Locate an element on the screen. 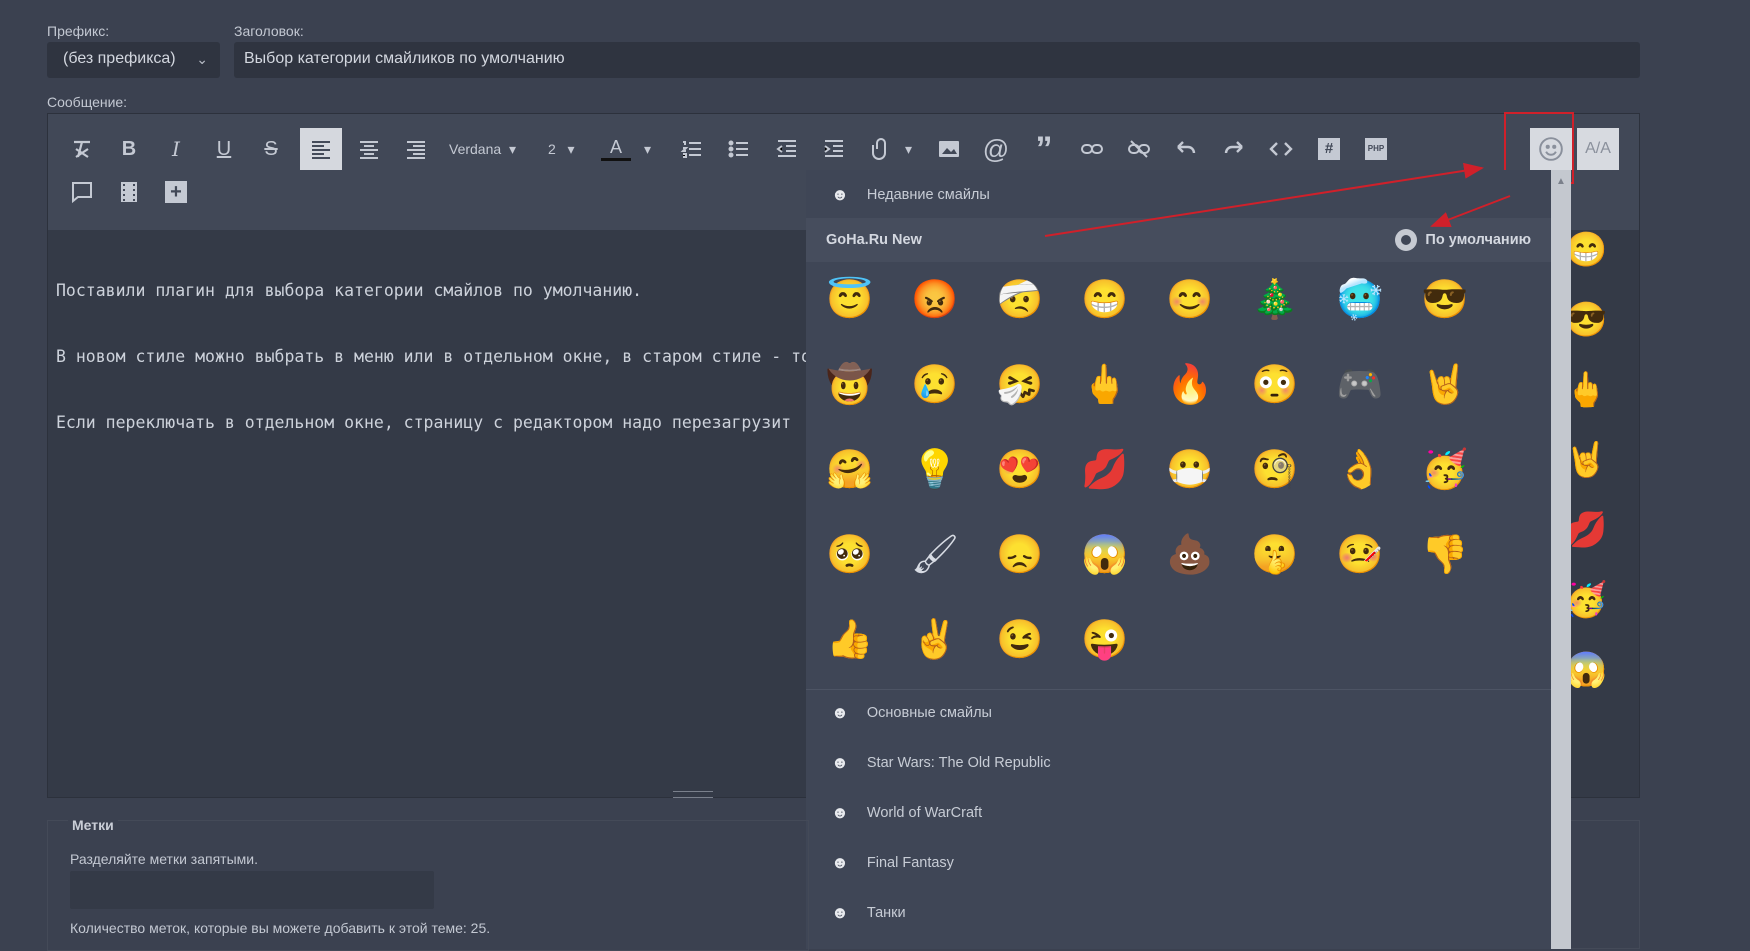 The width and height of the screenshot is (1750, 951). category-item: ☻ Final Fantasy is located at coordinates (1178, 863).